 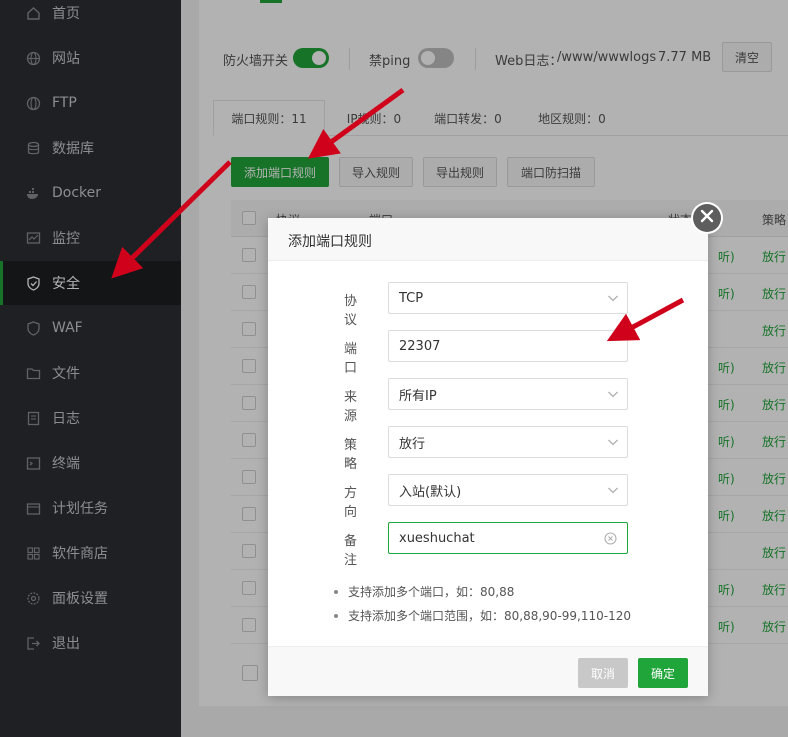 What do you see at coordinates (351, 503) in the screenshot?
I see `direction-label: 方向` at bounding box center [351, 503].